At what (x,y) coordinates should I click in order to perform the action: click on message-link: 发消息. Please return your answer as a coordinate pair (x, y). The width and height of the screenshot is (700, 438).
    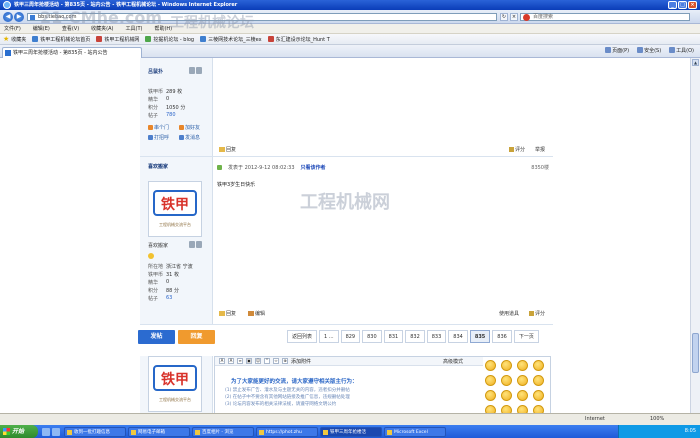
    Looking at the image, I should click on (194, 137).